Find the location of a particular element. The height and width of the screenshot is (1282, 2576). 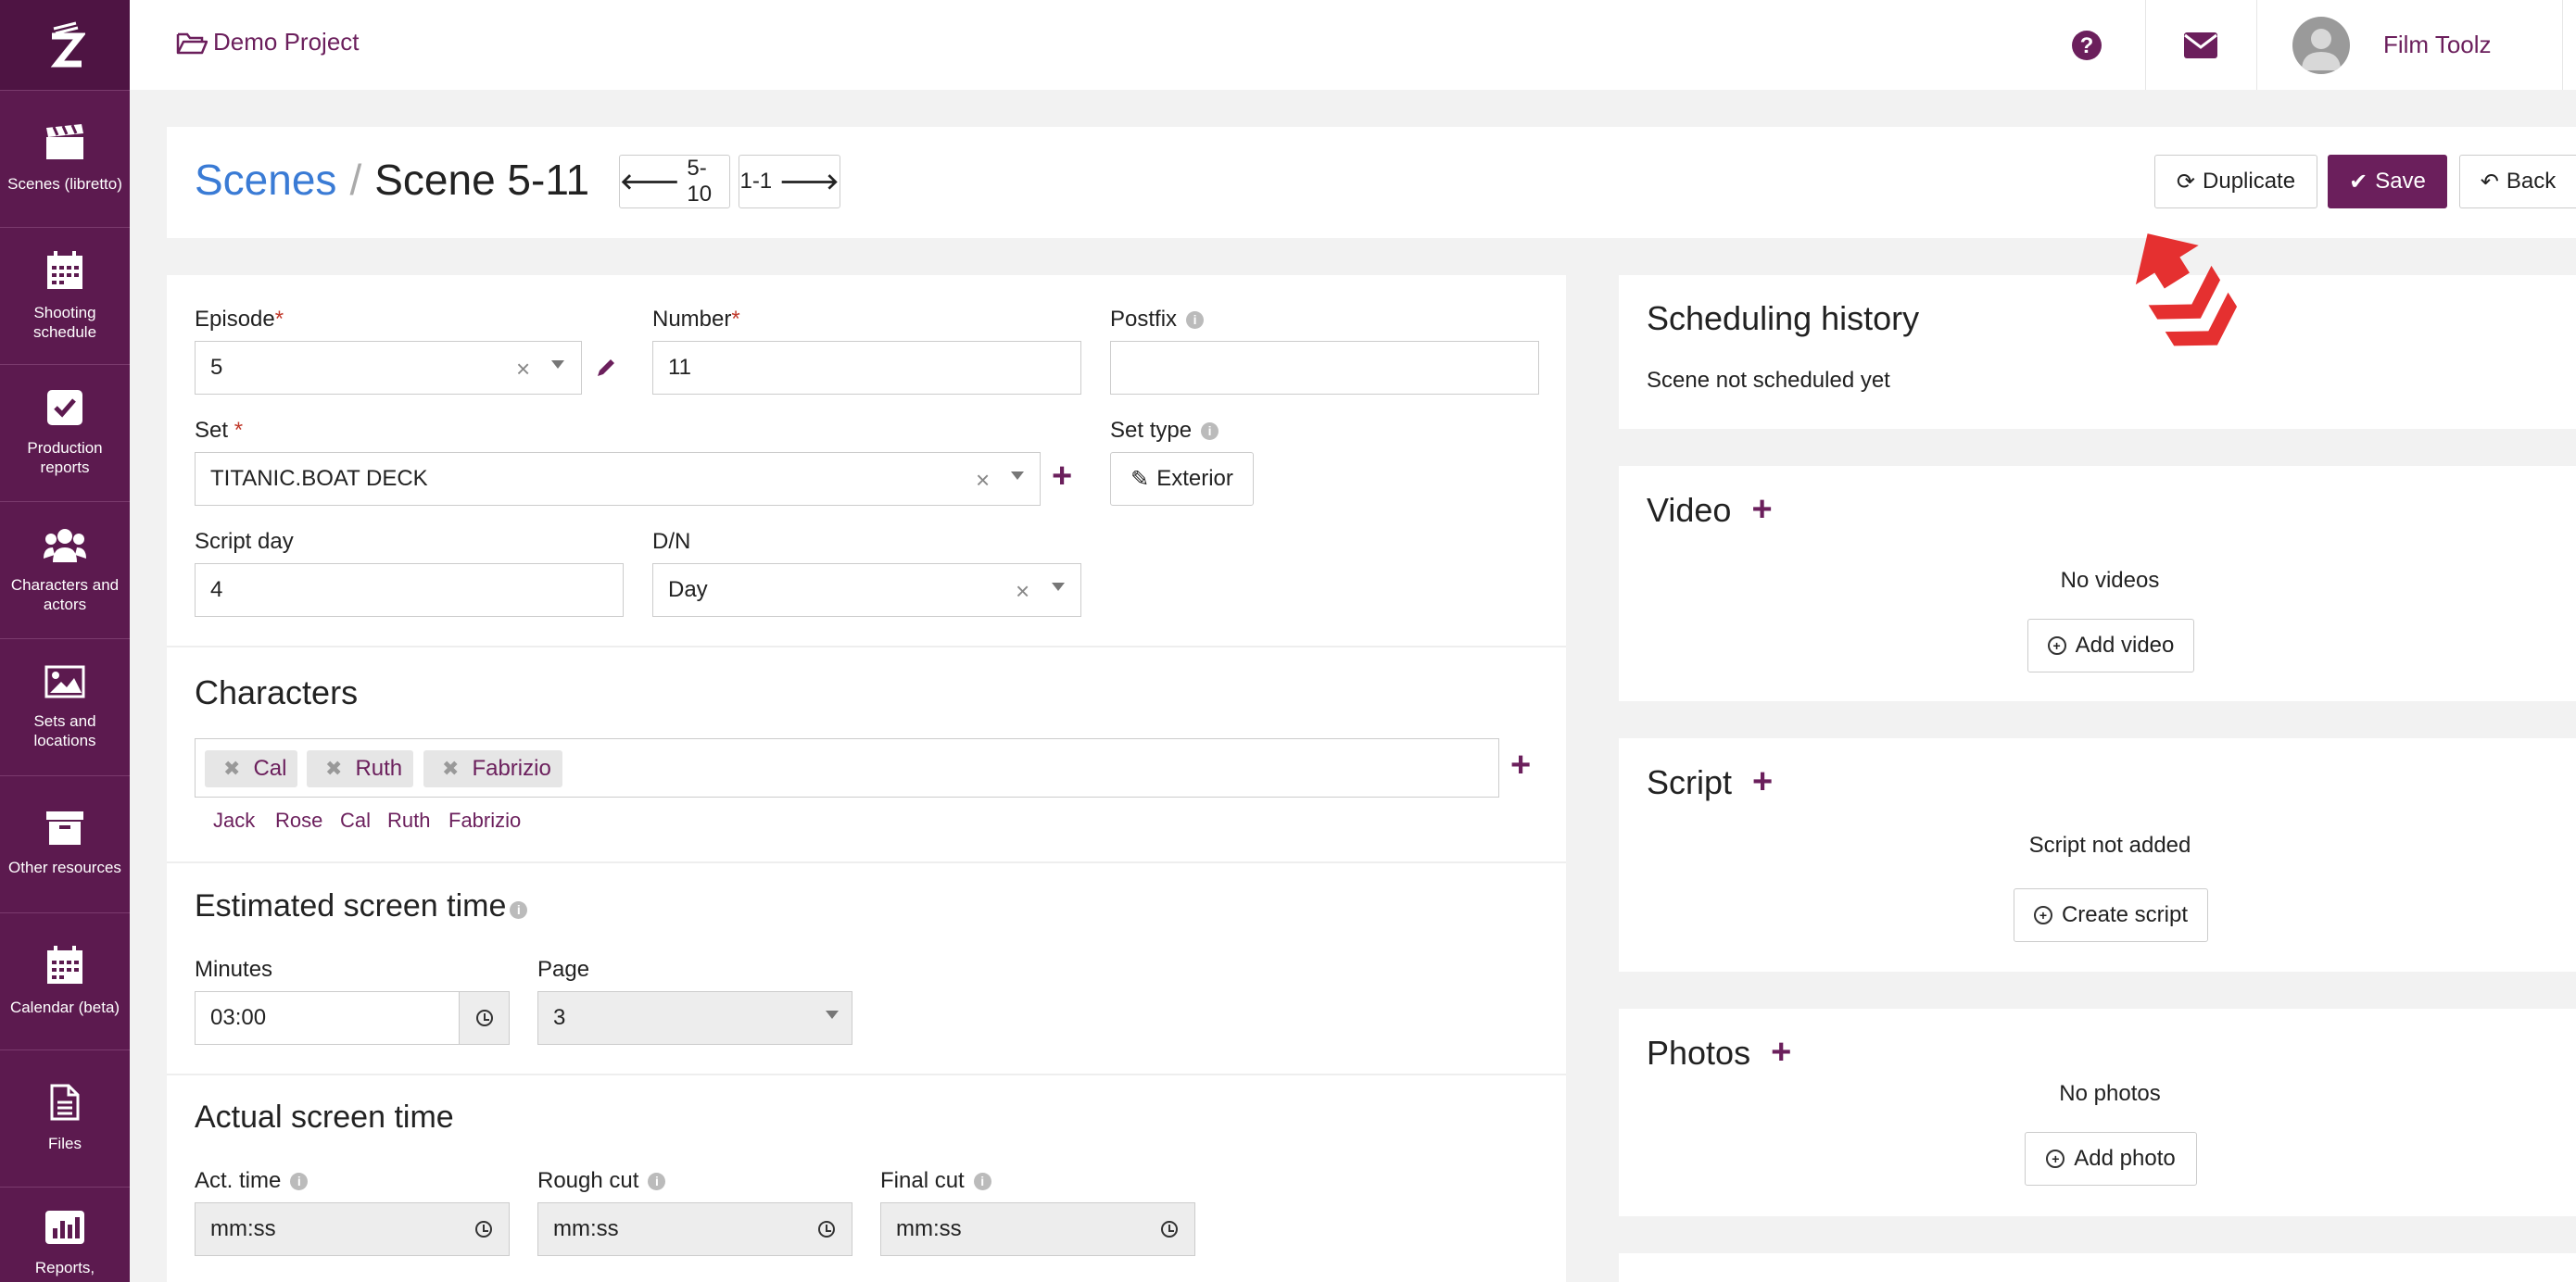

create-script-button: + Create script is located at coordinates (2111, 915).